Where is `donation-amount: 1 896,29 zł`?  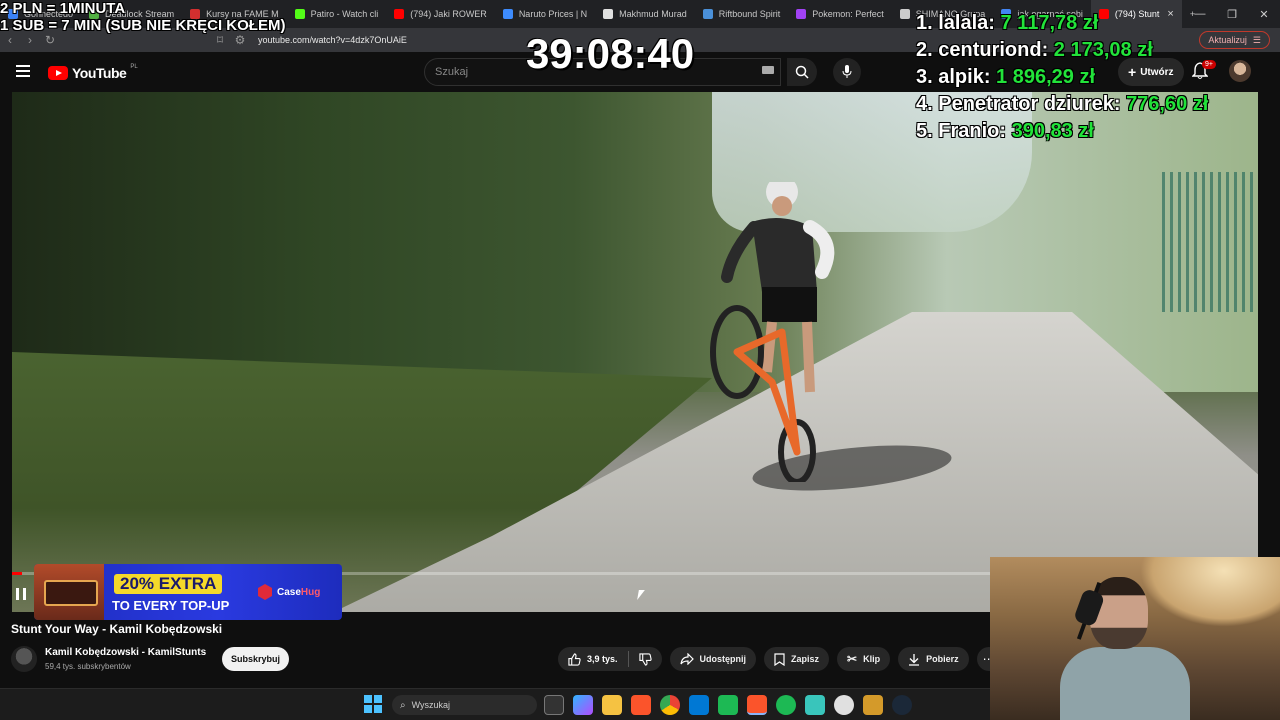
donation-amount: 1 896,29 zł is located at coordinates (1045, 77).